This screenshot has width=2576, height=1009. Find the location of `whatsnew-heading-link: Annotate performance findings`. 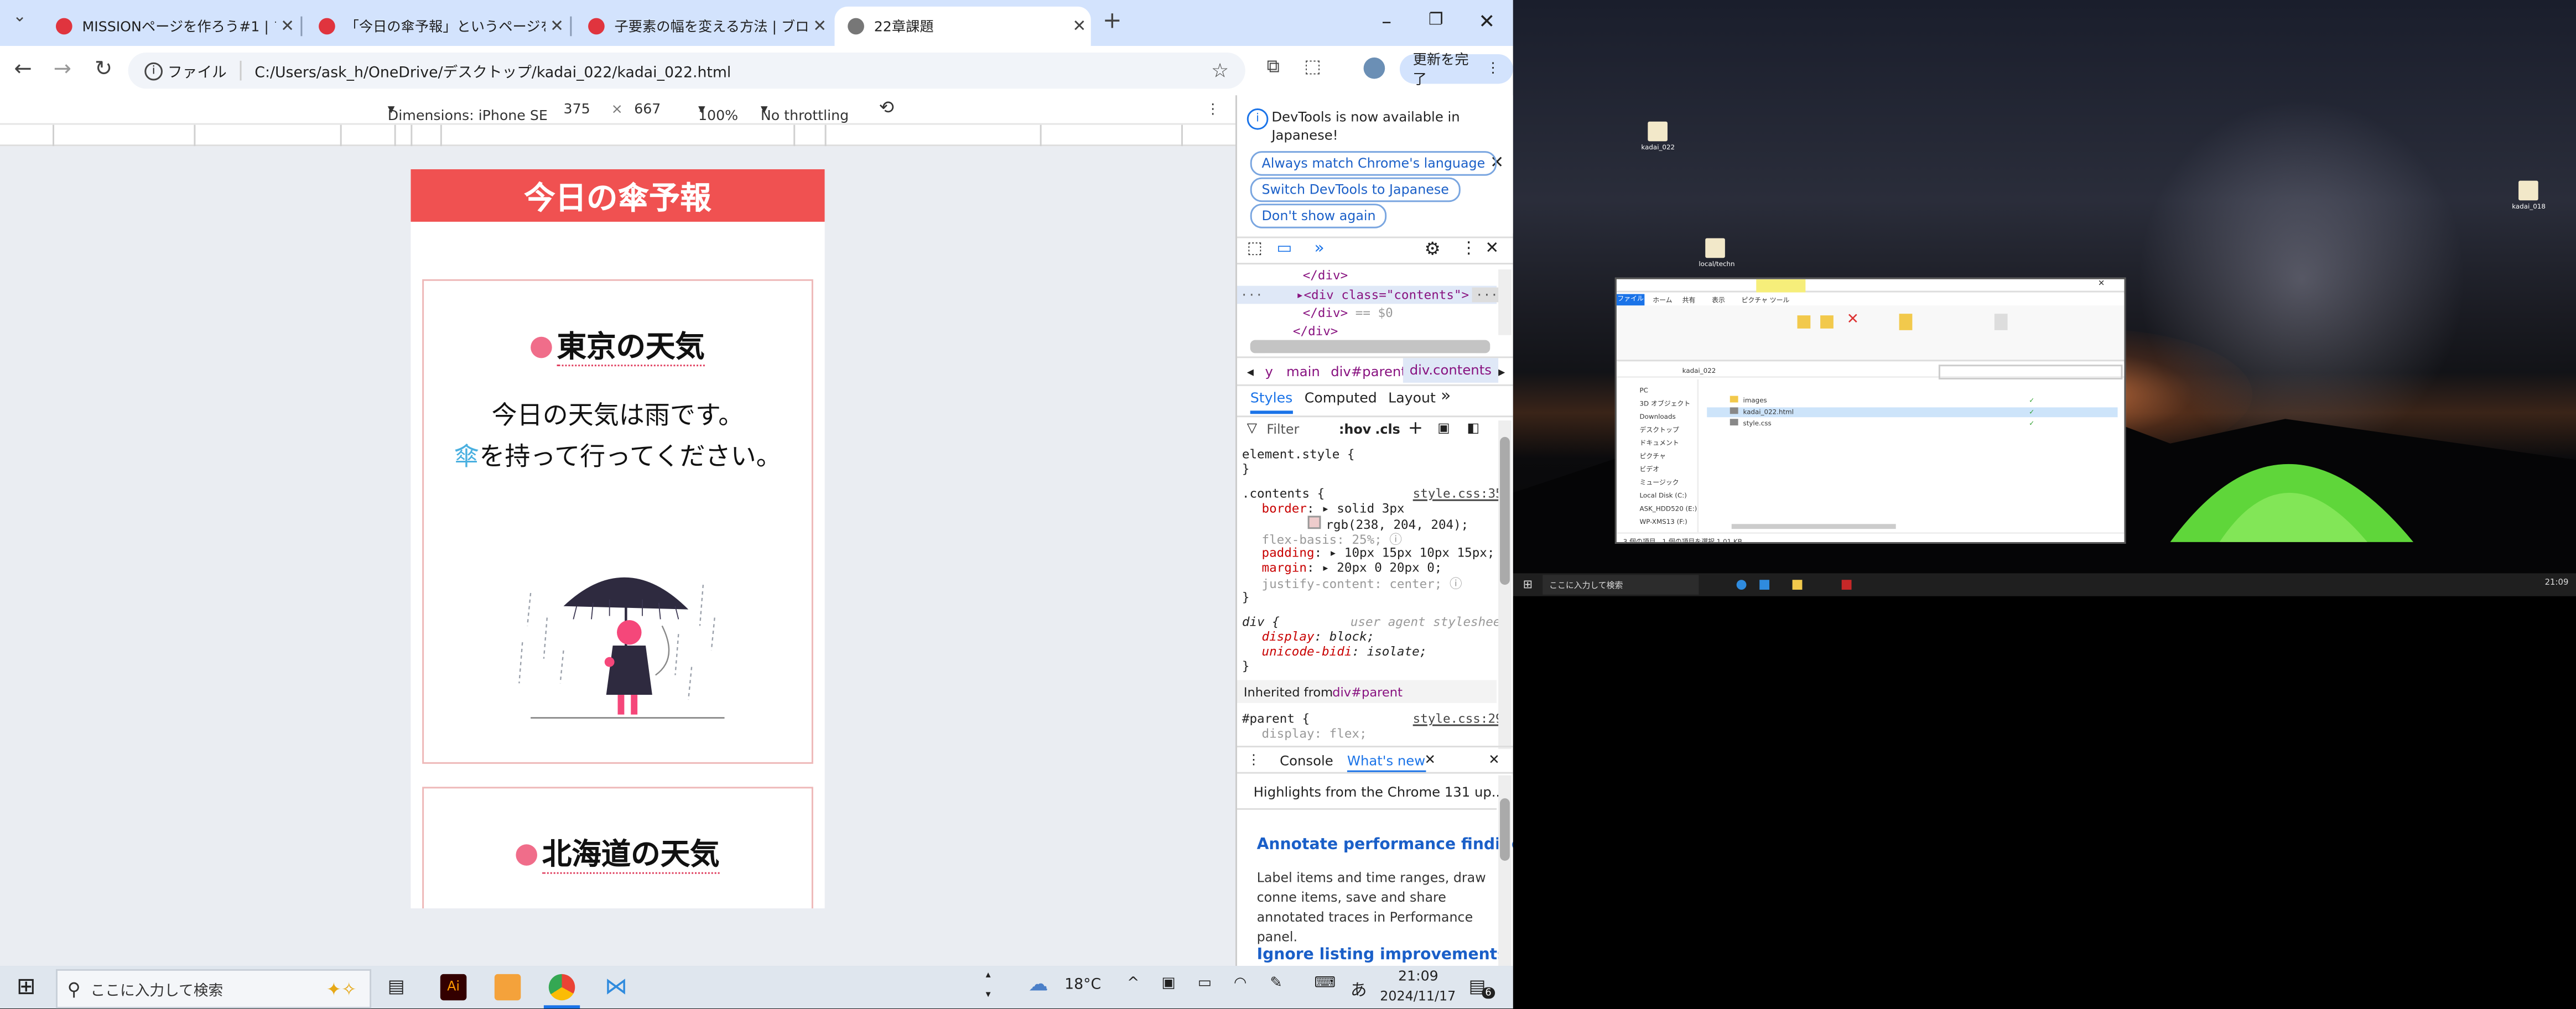

whatsnew-heading-link: Annotate performance findings is located at coordinates (1385, 845).